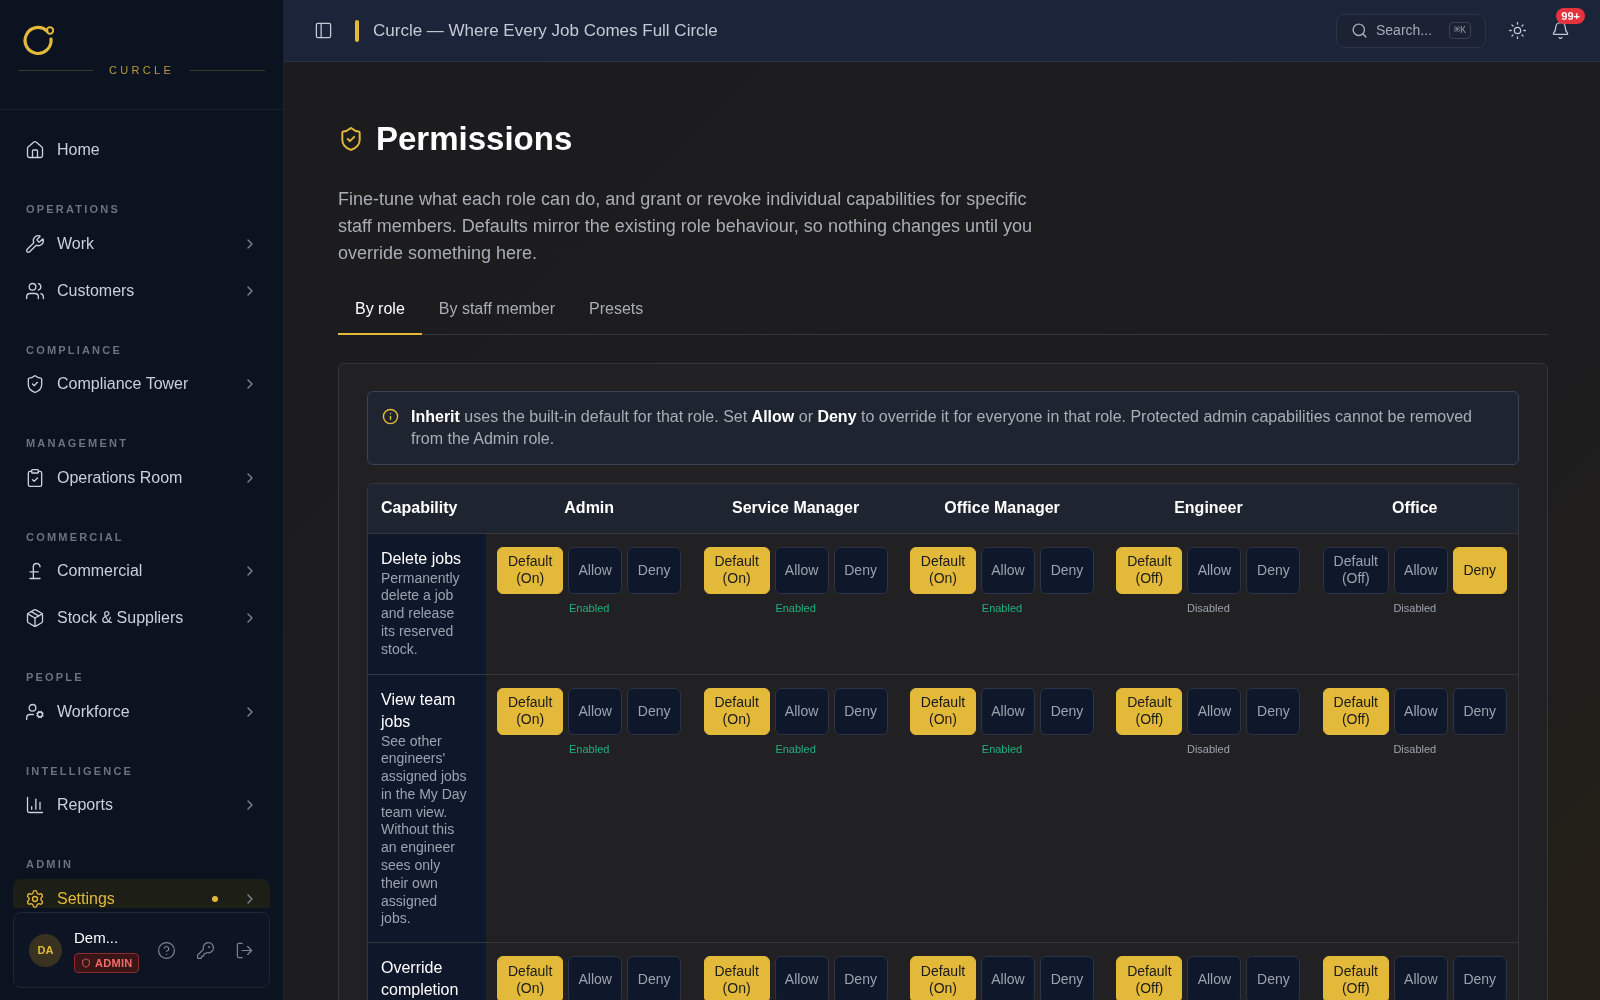 The image size is (1600, 1000). Describe the element at coordinates (244, 950) in the screenshot. I see `logout-icon` at that location.